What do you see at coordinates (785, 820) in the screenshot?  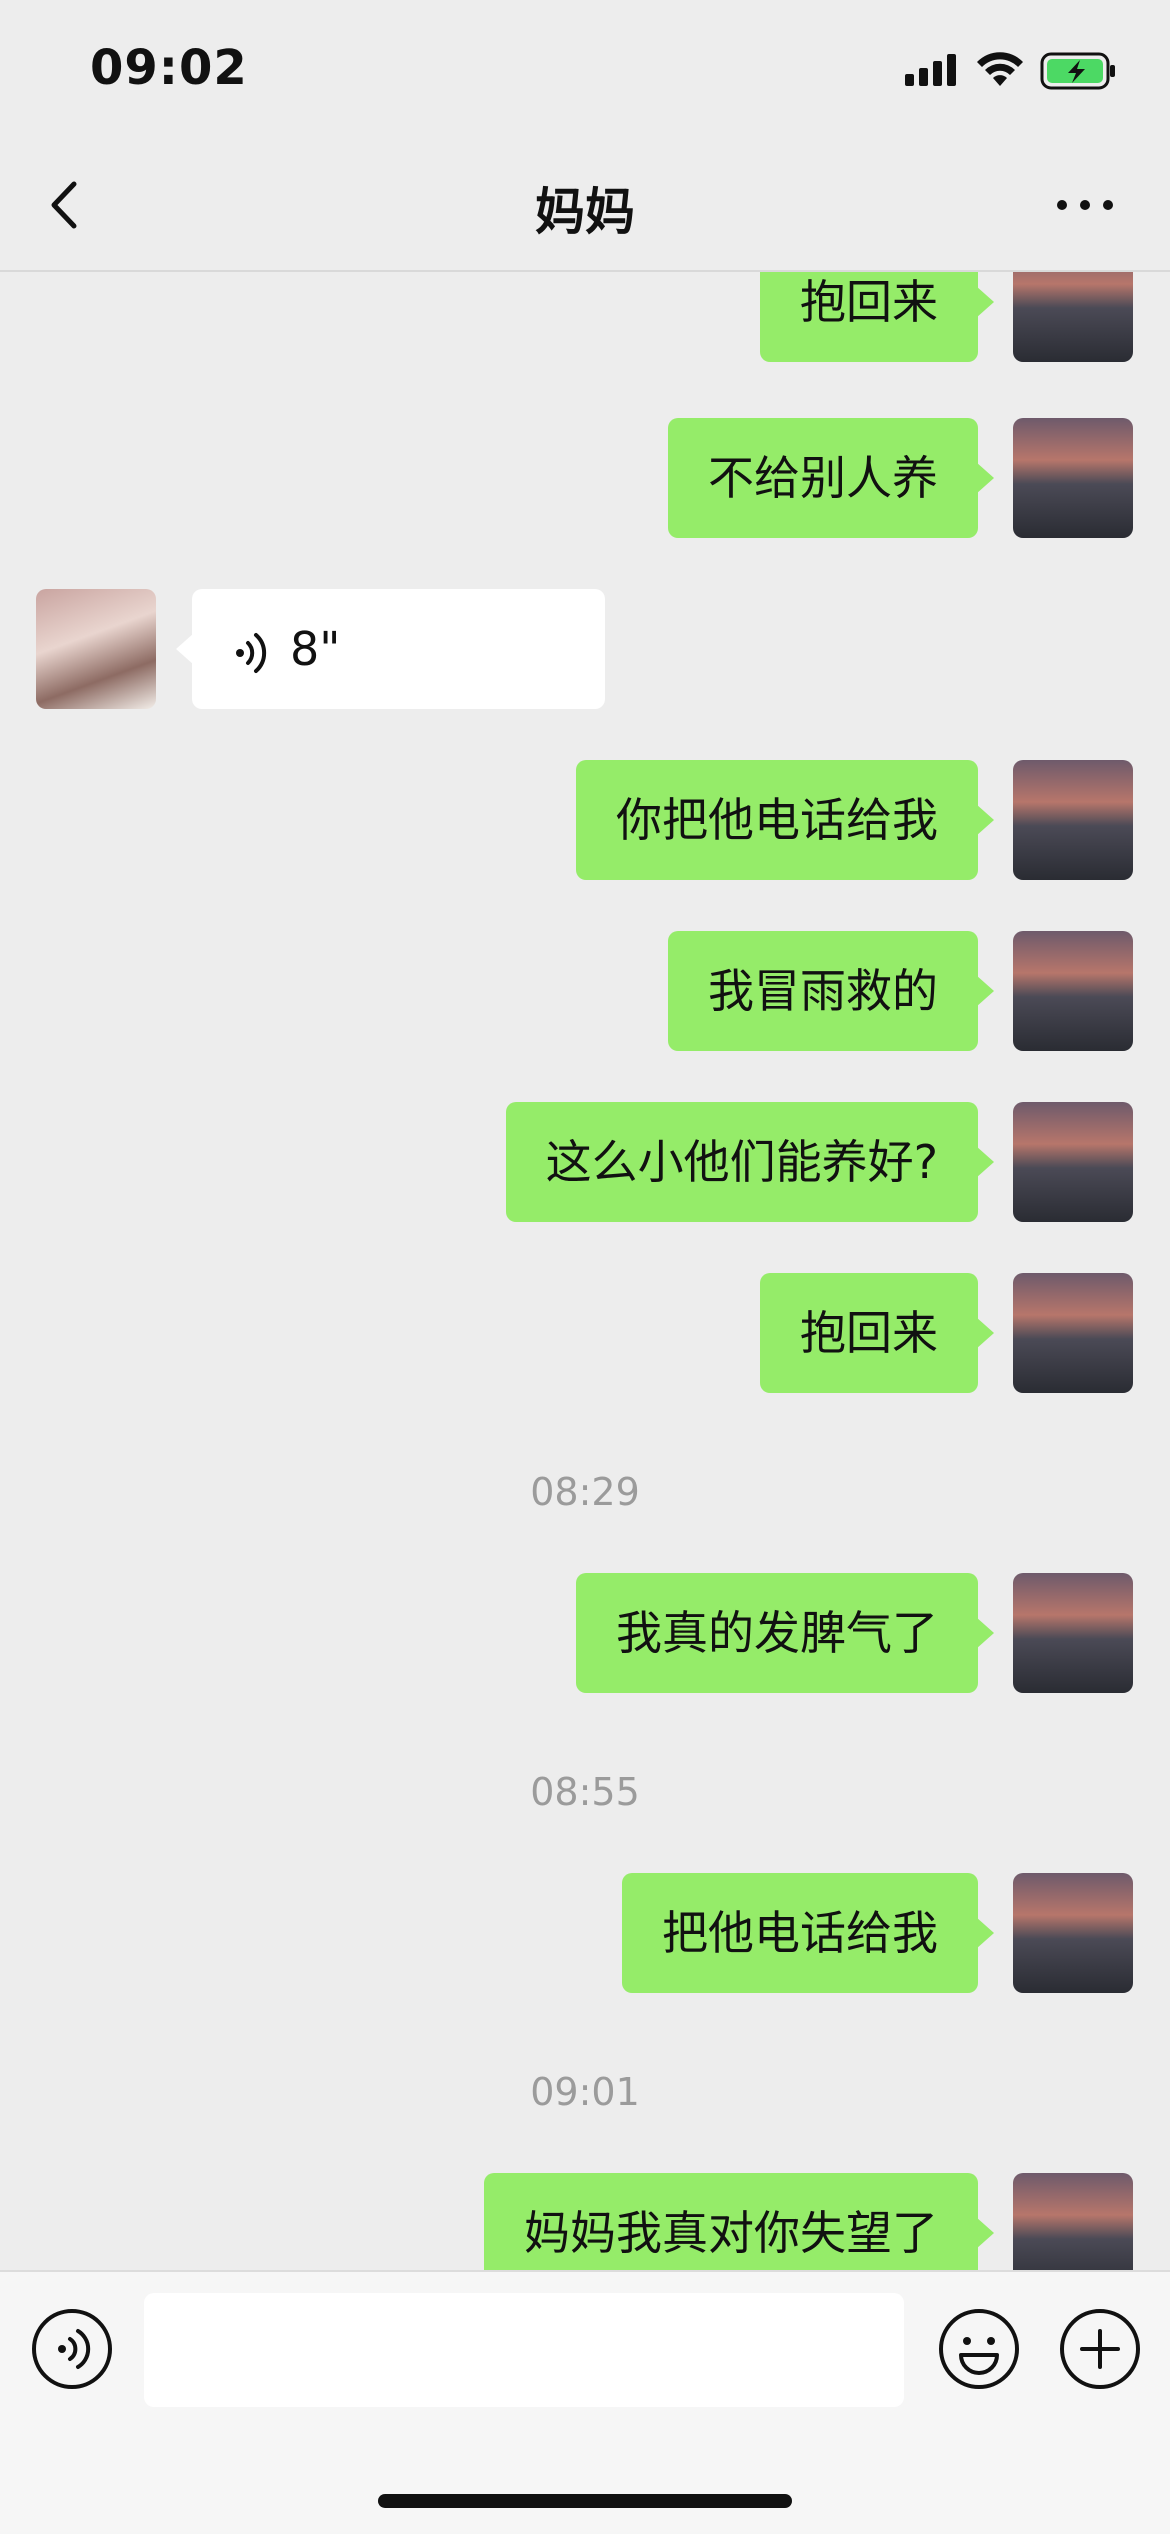 I see `message-bubble: 你把他电话给我` at bounding box center [785, 820].